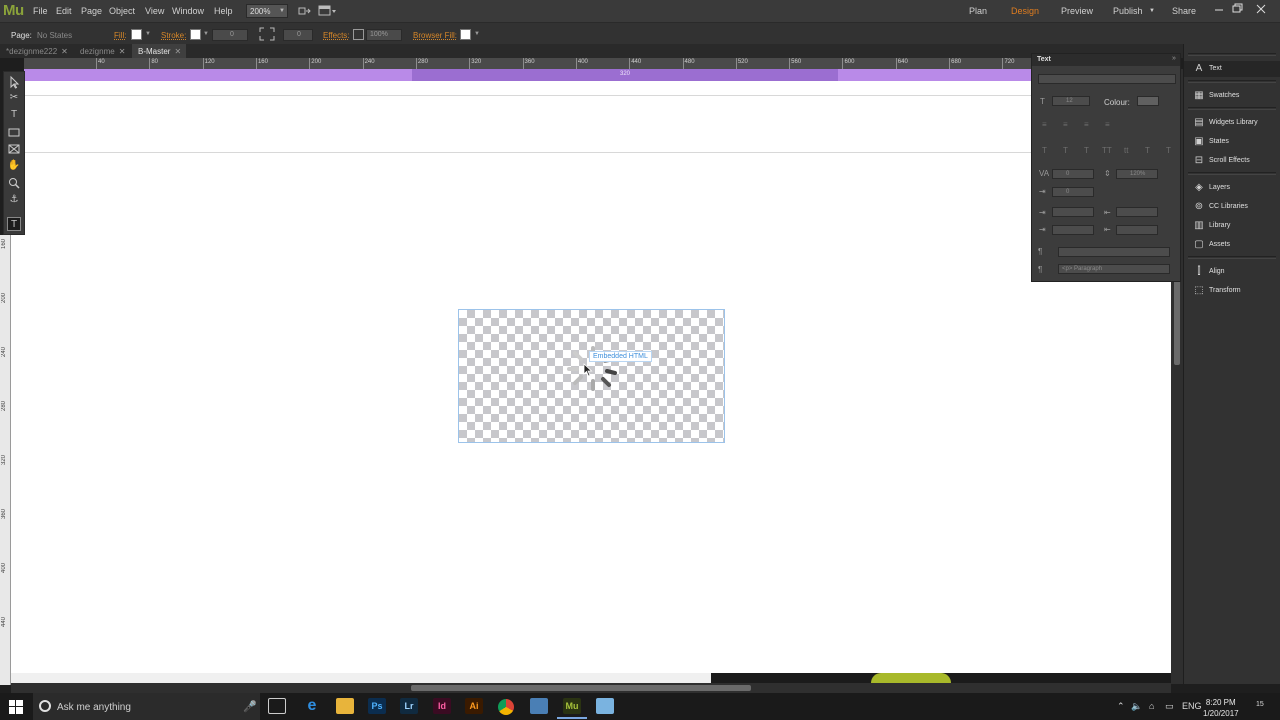 The height and width of the screenshot is (720, 1280). What do you see at coordinates (572, 708) in the screenshot?
I see `muse-taskbar-icon: Mu` at bounding box center [572, 708].